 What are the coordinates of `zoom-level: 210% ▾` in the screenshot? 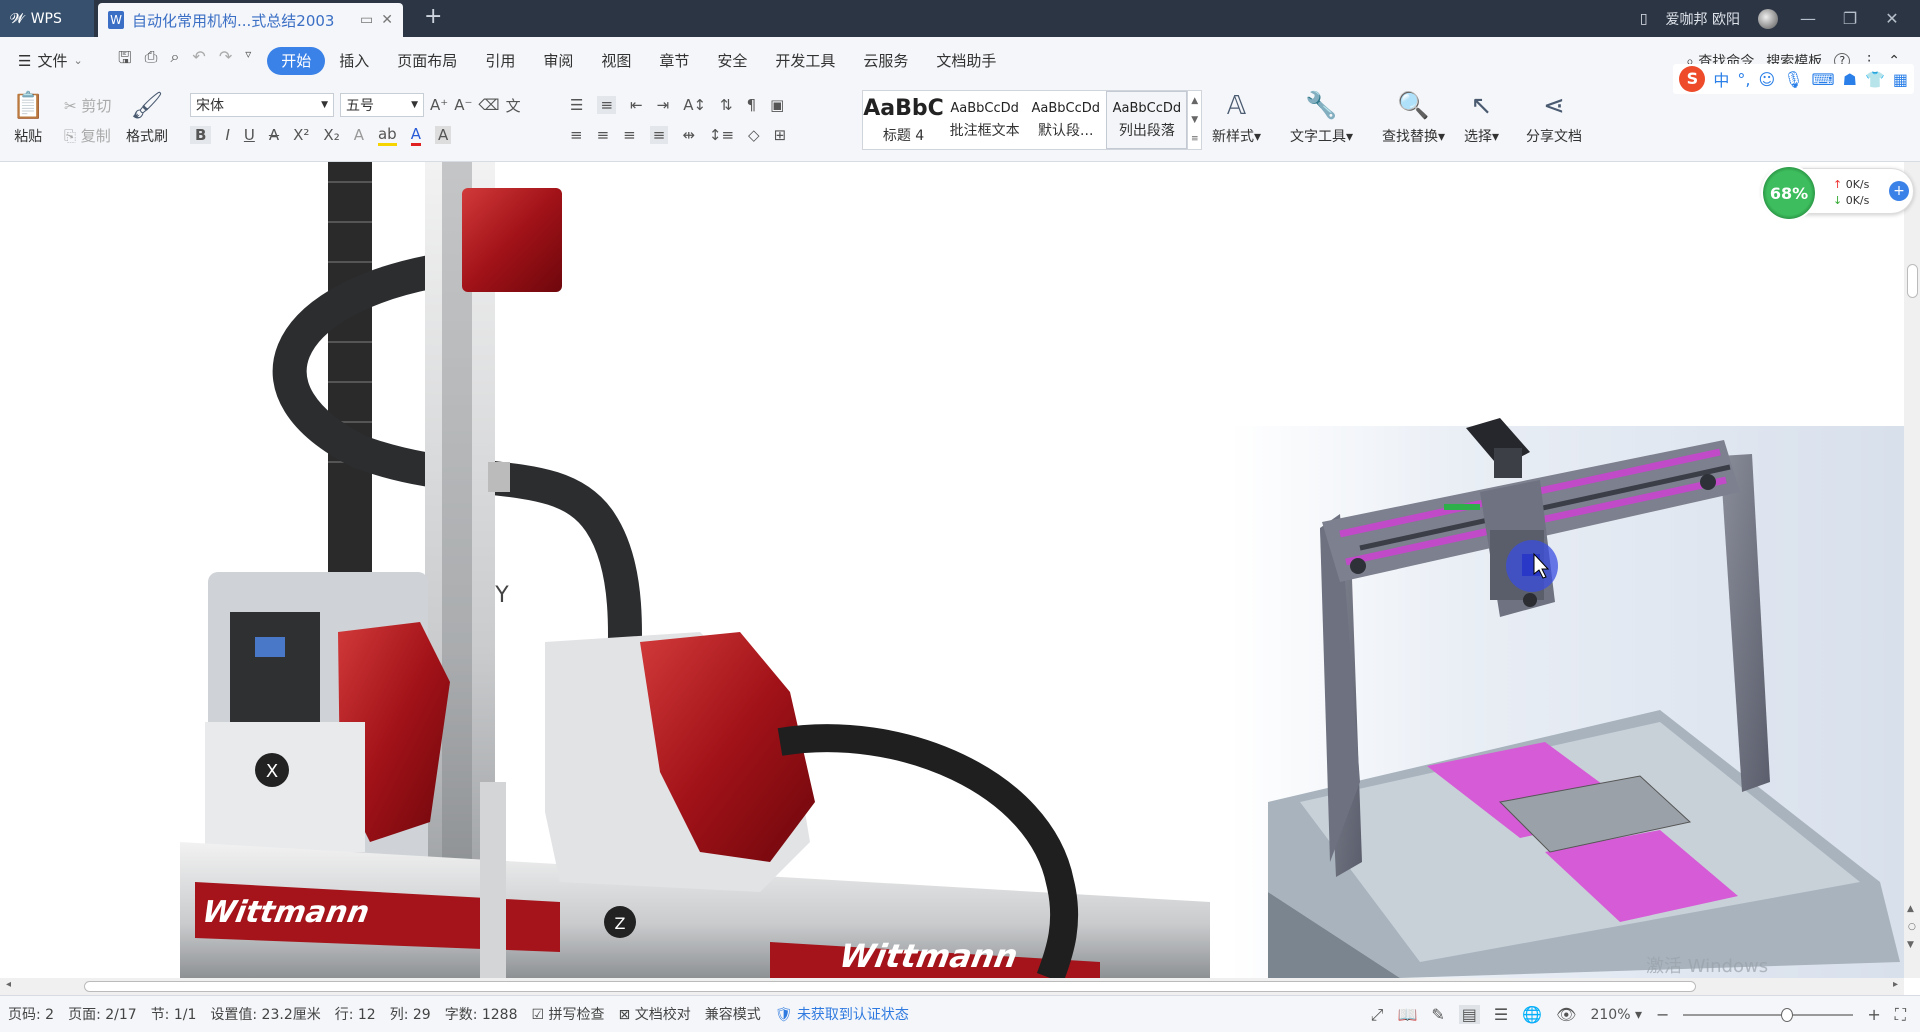 It's located at (1616, 1015).